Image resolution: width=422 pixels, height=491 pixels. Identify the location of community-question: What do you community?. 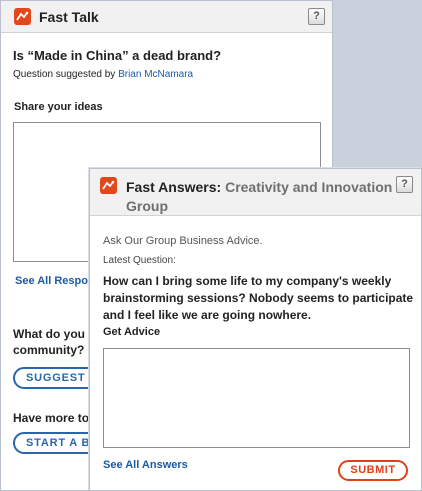
(49, 342).